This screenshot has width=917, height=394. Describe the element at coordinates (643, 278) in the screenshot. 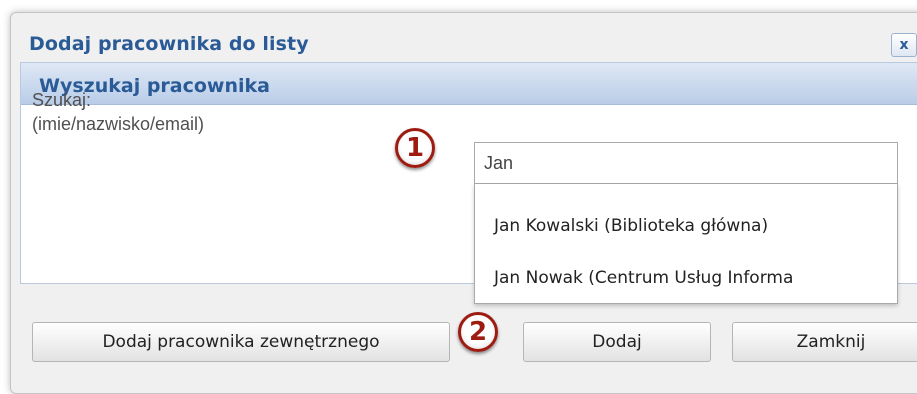

I see `suggestion-item: Jan Nowak (Centrum Usług Informa` at that location.